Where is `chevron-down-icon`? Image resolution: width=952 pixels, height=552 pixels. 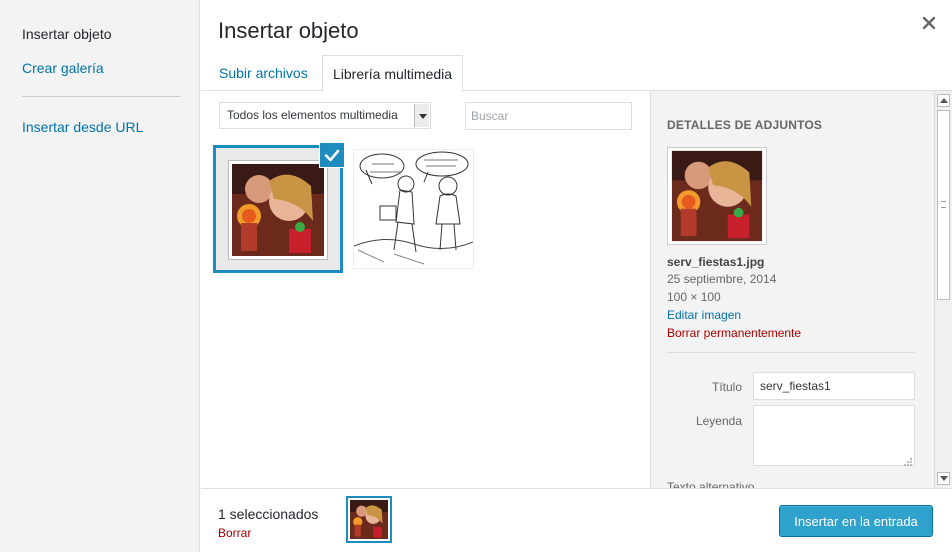 chevron-down-icon is located at coordinates (421, 115).